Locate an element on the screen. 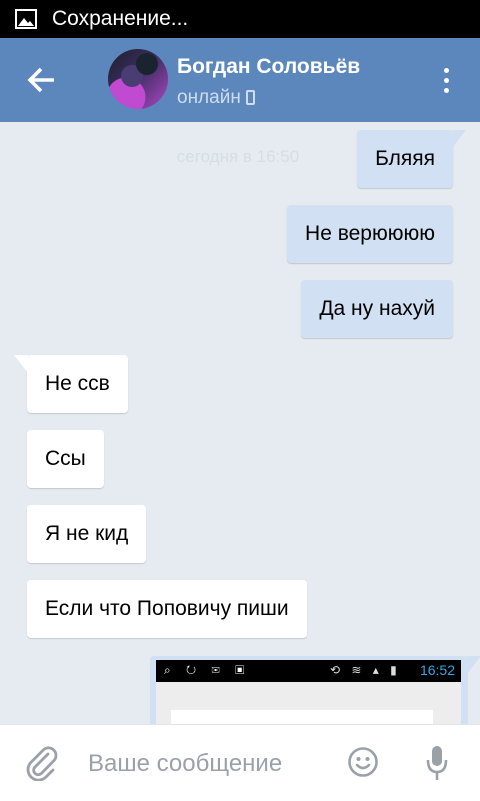 The width and height of the screenshot is (480, 801). compose-bar is located at coordinates (240, 762).